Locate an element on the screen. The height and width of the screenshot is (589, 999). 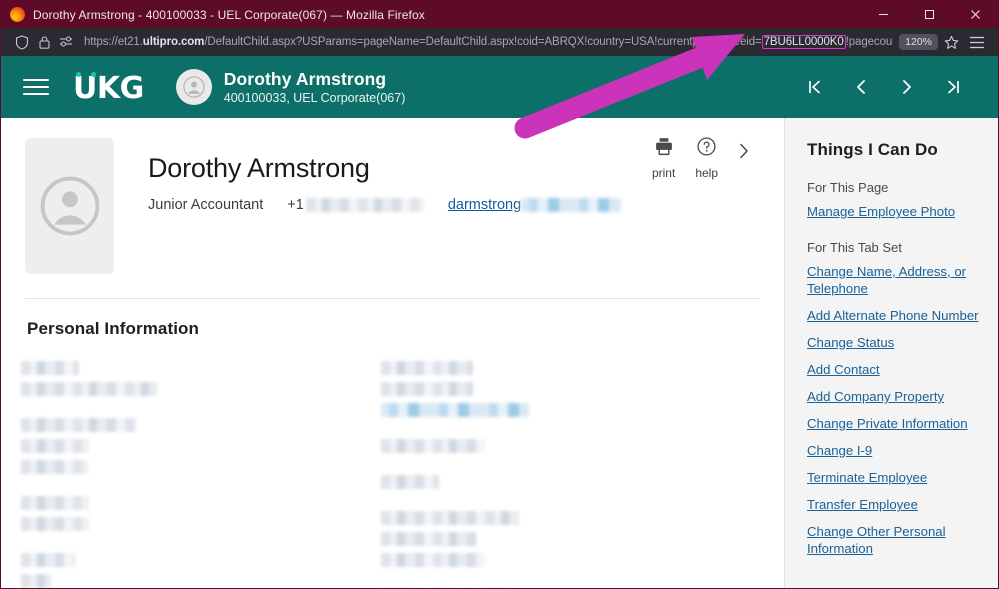
sidebar-link: Transfer Employee is located at coordinates (894, 504).